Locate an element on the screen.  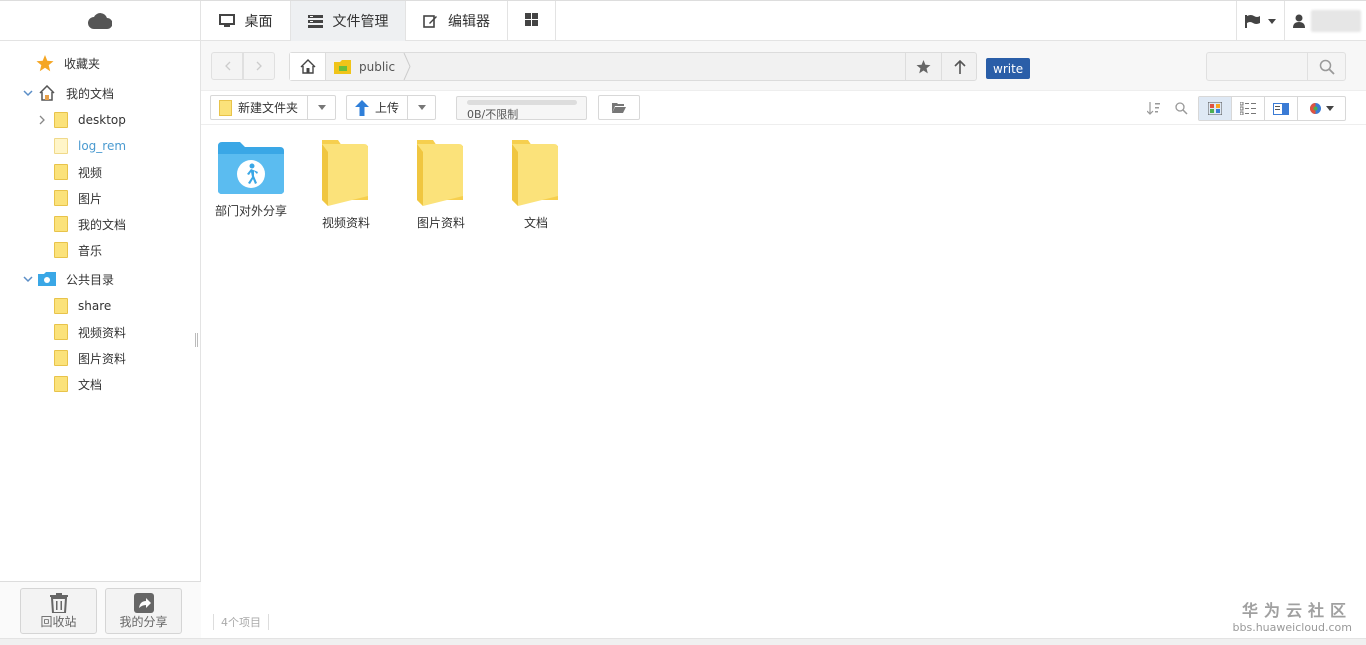
parent-folder-button is located at coordinates (959, 66).